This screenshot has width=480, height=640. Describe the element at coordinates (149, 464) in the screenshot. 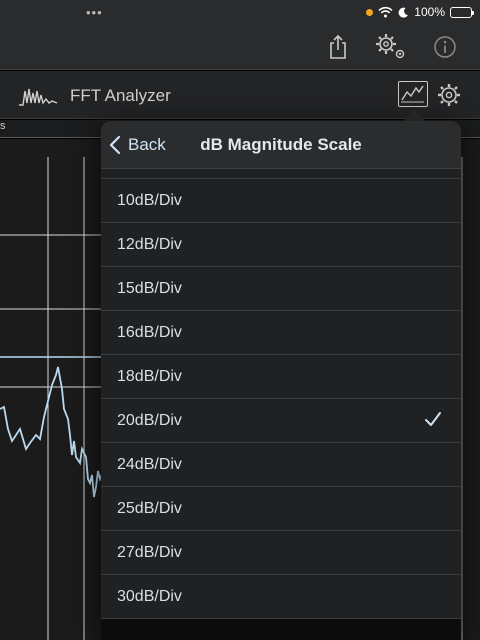

I see `option-label: 24dB/Div` at that location.